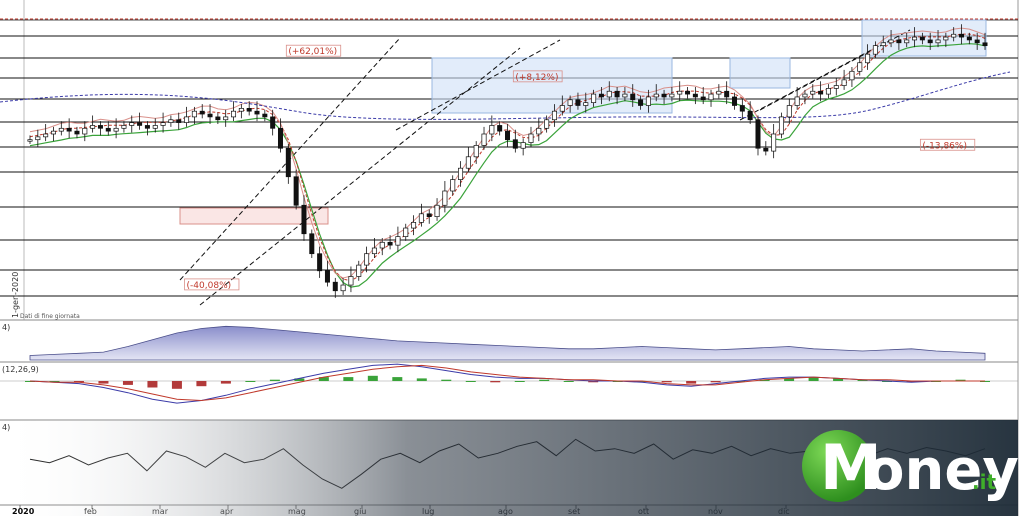 Image resolution: width=1024 pixels, height=516 pixels. What do you see at coordinates (536, 78) in the screenshot?
I see `change-annotation: (+8,12%)` at bounding box center [536, 78].